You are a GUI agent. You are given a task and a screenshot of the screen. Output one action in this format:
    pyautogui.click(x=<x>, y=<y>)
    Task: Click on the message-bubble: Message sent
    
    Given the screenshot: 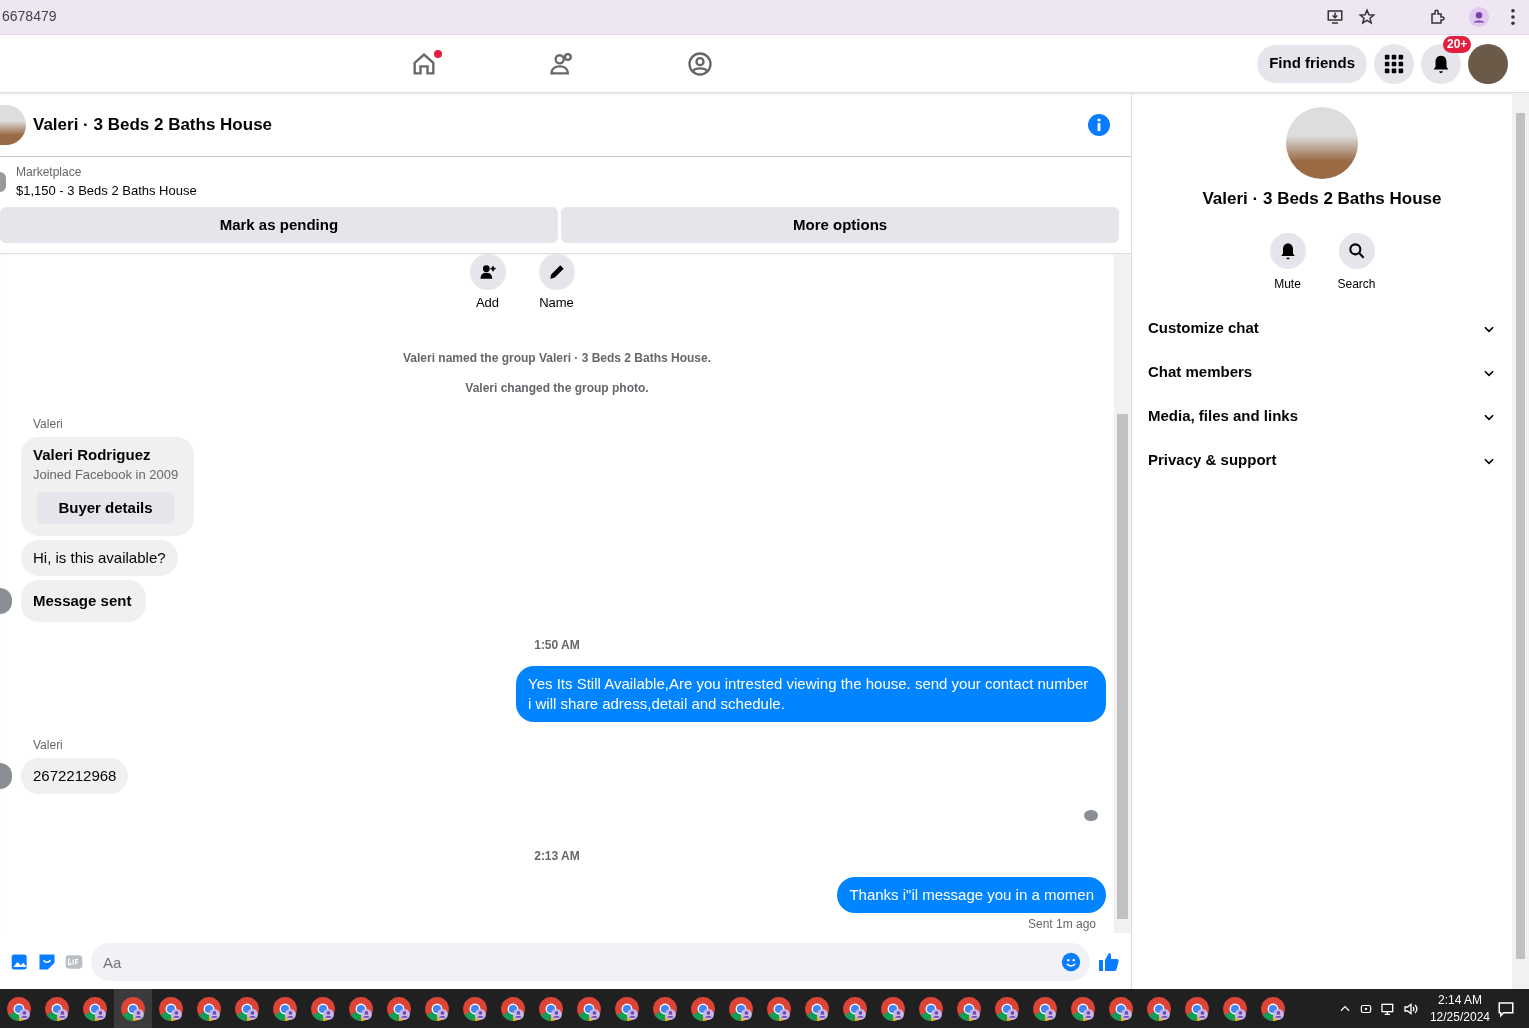 What is the action you would take?
    pyautogui.click(x=84, y=600)
    